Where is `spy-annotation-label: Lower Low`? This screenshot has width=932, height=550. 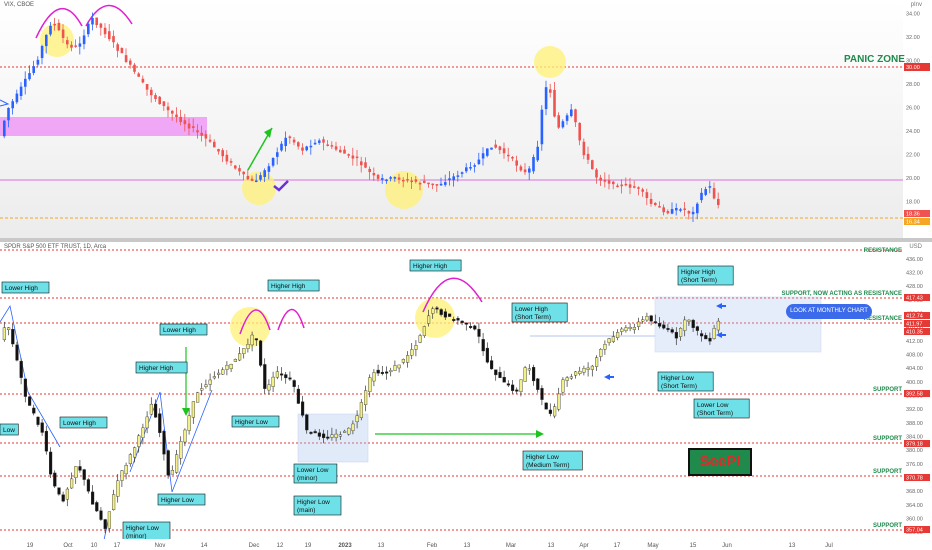
spy-annotation-label: Lower Low is located at coordinates (713, 405).